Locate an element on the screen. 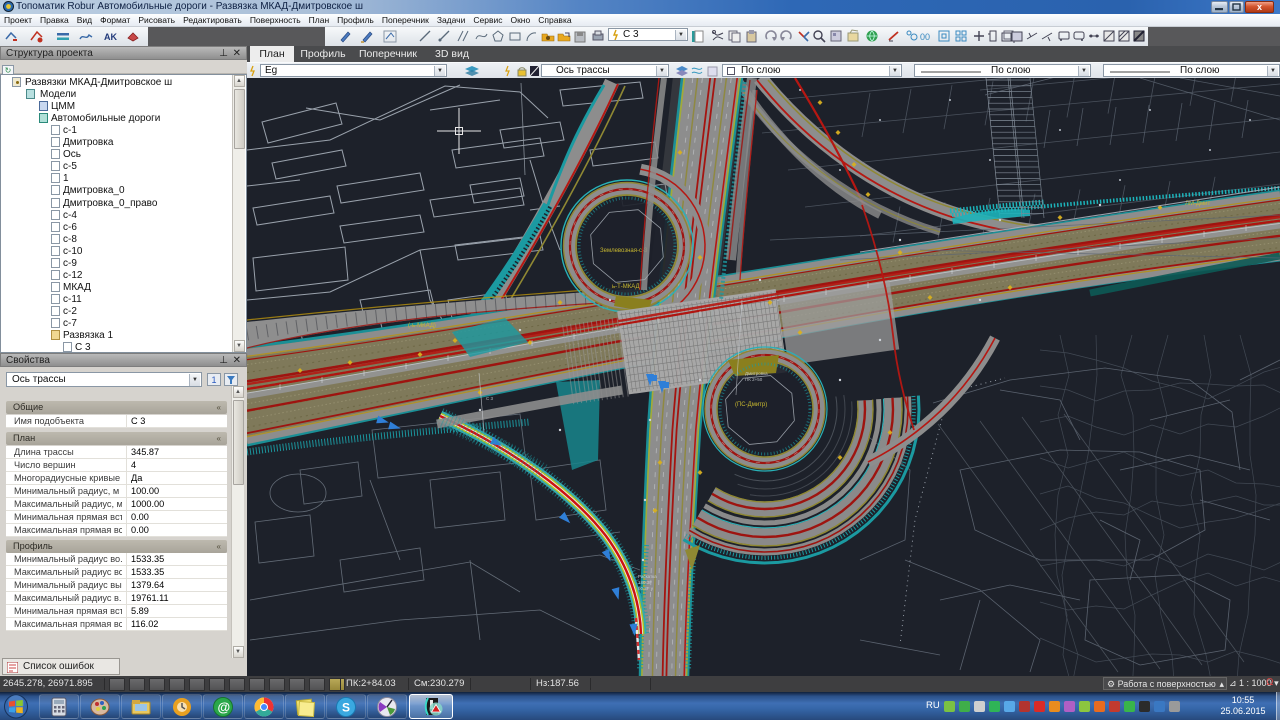 The height and width of the screenshot is (720, 1280). svg-text: С 3 is located at coordinates (490, 398).